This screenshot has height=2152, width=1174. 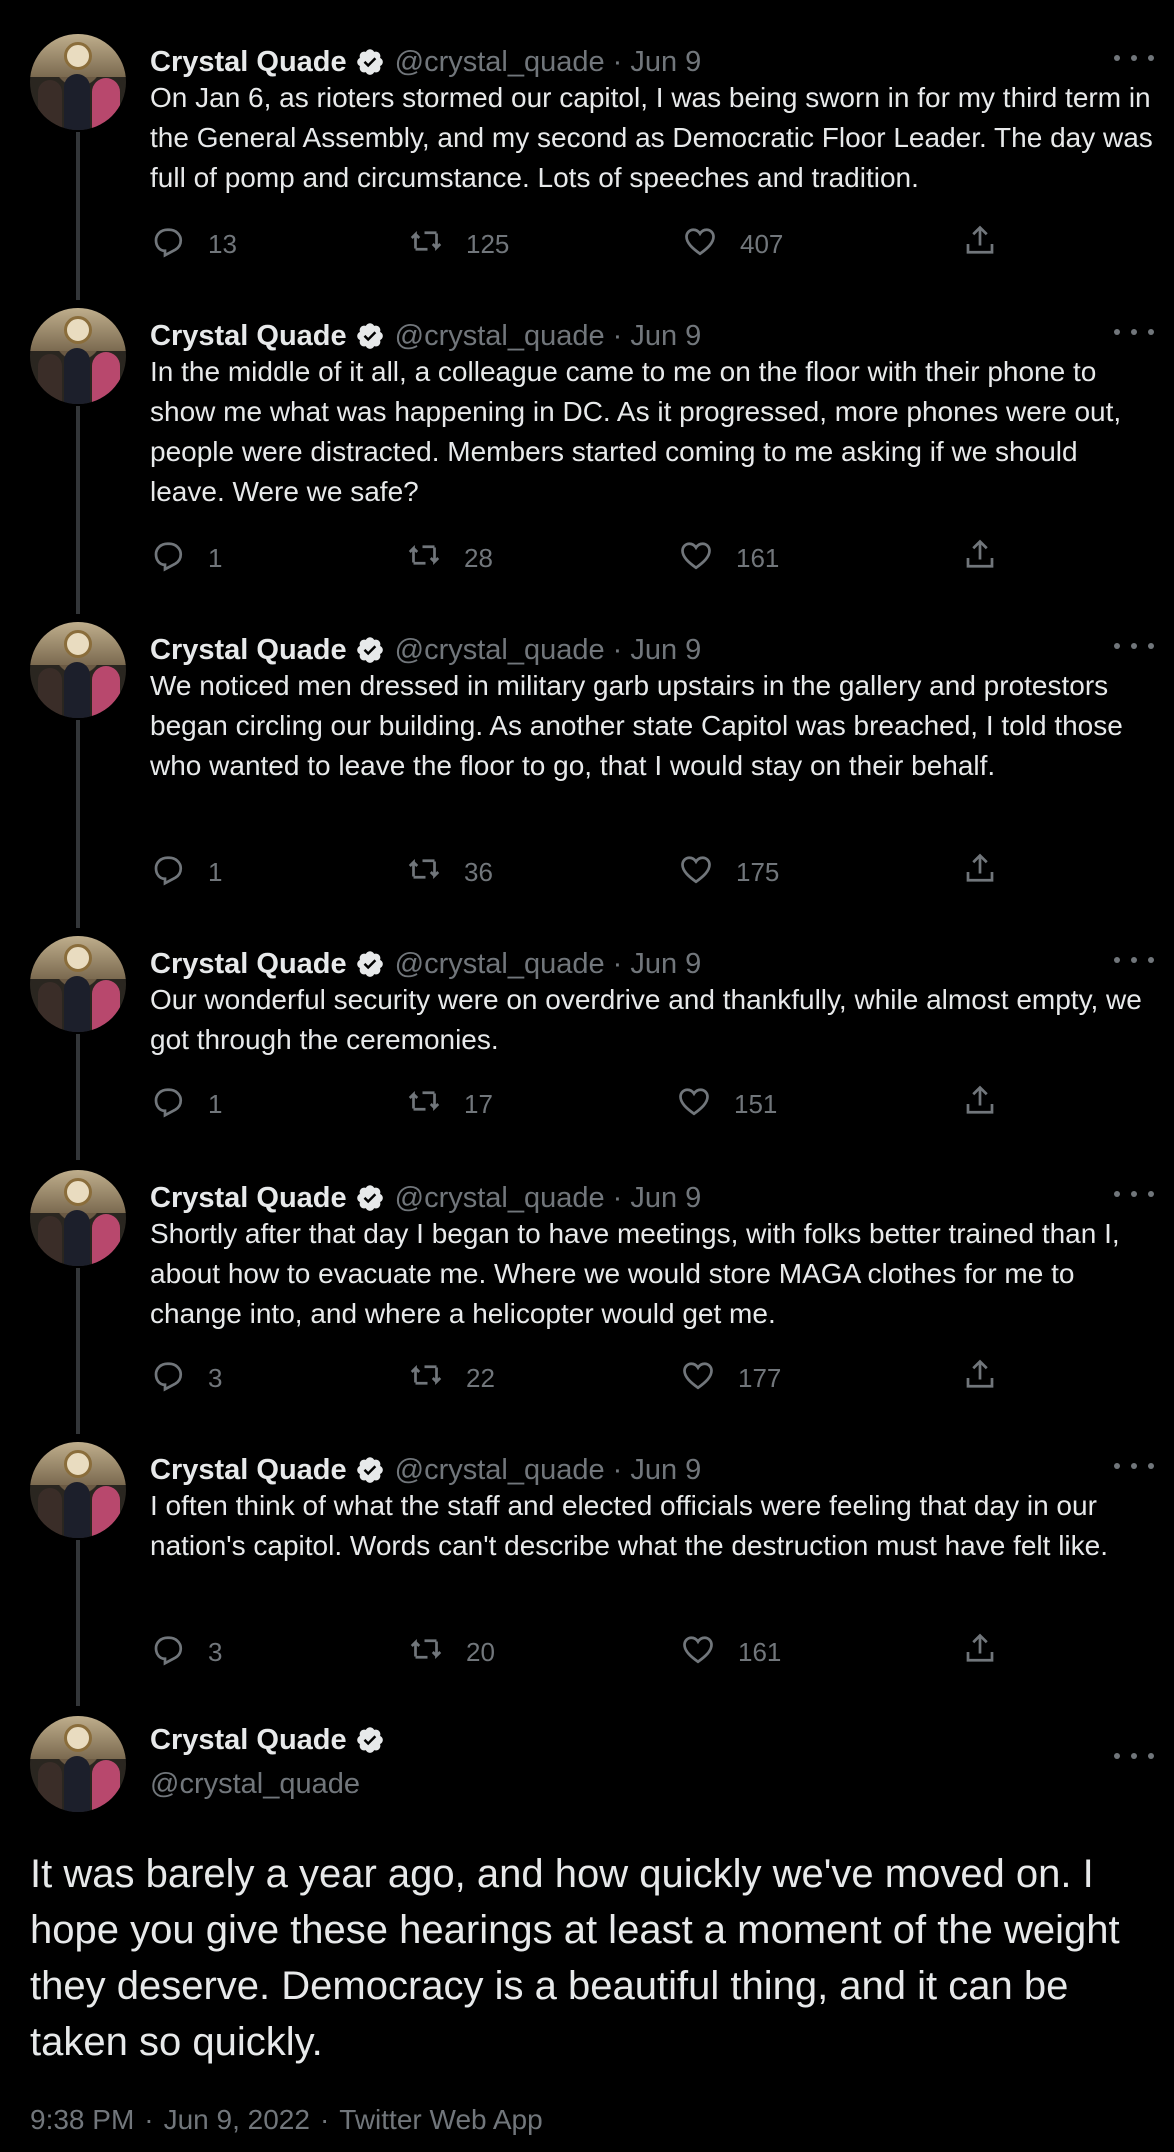 I want to click on like-count: 161, so click(x=760, y=1651).